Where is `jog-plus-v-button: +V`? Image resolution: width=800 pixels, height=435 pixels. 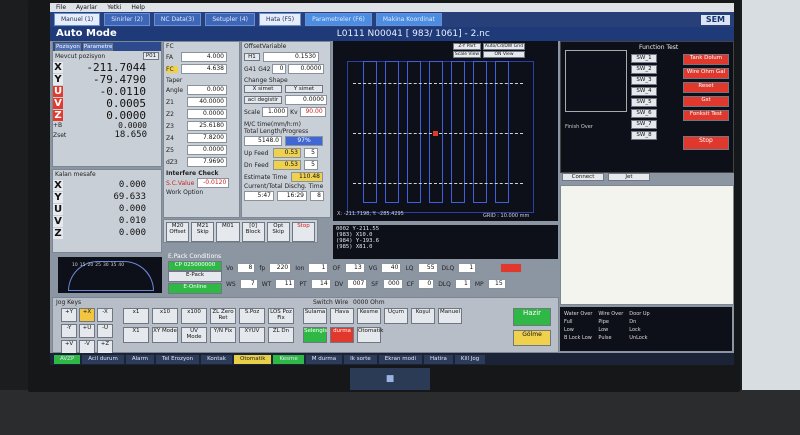 jog-plus-v-button: +V is located at coordinates (69, 347).